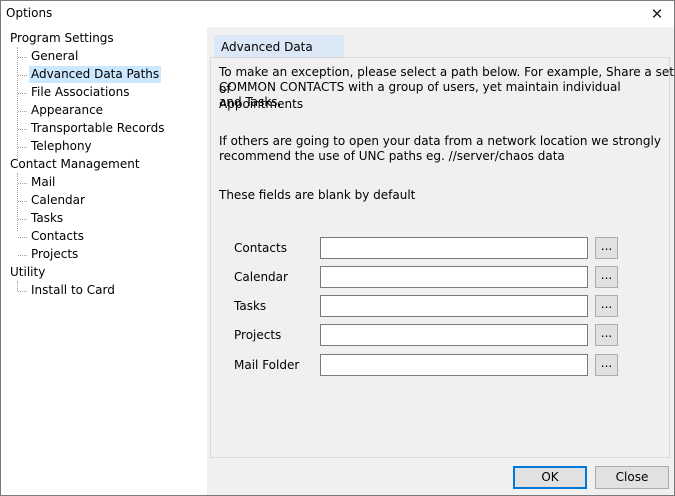 The image size is (675, 496). I want to click on tree-item-appearance: Appearance, so click(67, 110).